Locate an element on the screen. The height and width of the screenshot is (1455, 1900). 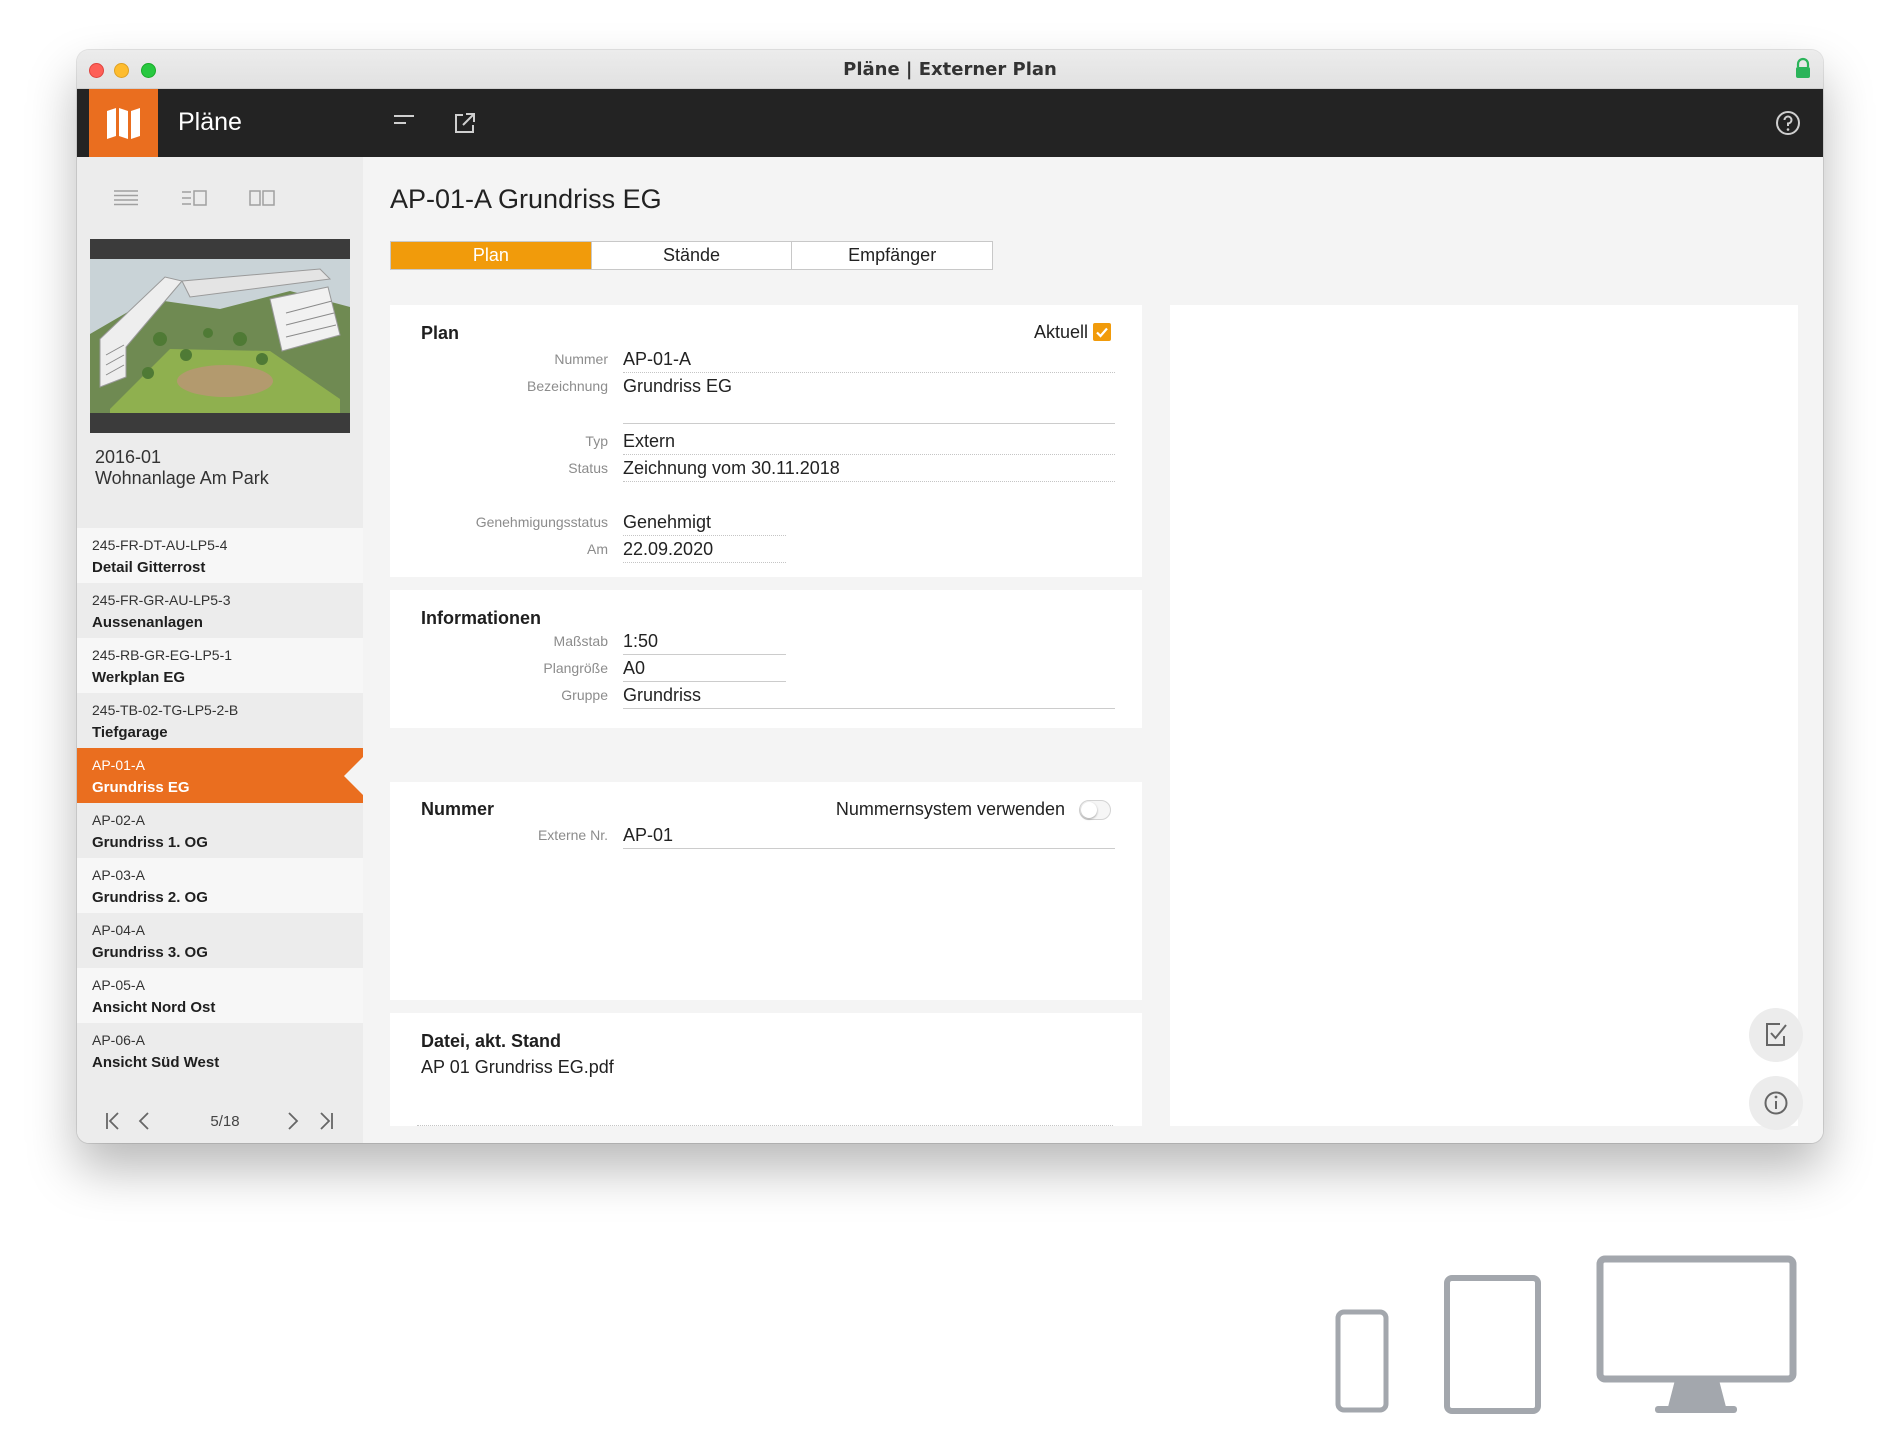
plangroesse-value: A0 is located at coordinates (634, 668).